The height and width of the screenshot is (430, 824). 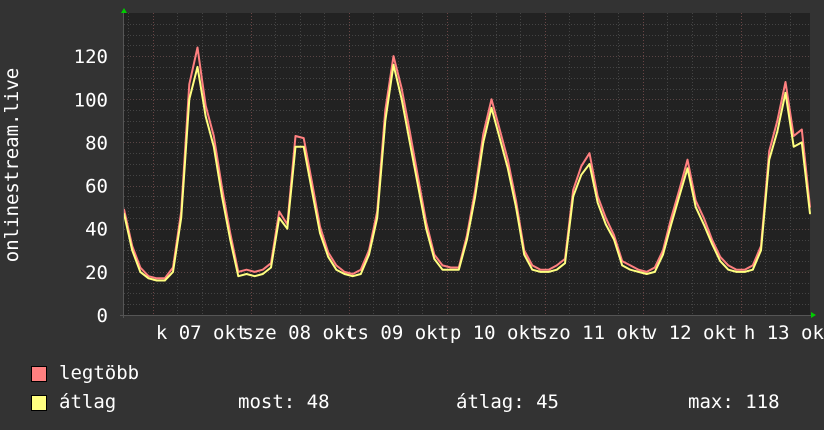 What do you see at coordinates (593, 333) in the screenshot?
I see `x-tick-label: szo 11 okt` at bounding box center [593, 333].